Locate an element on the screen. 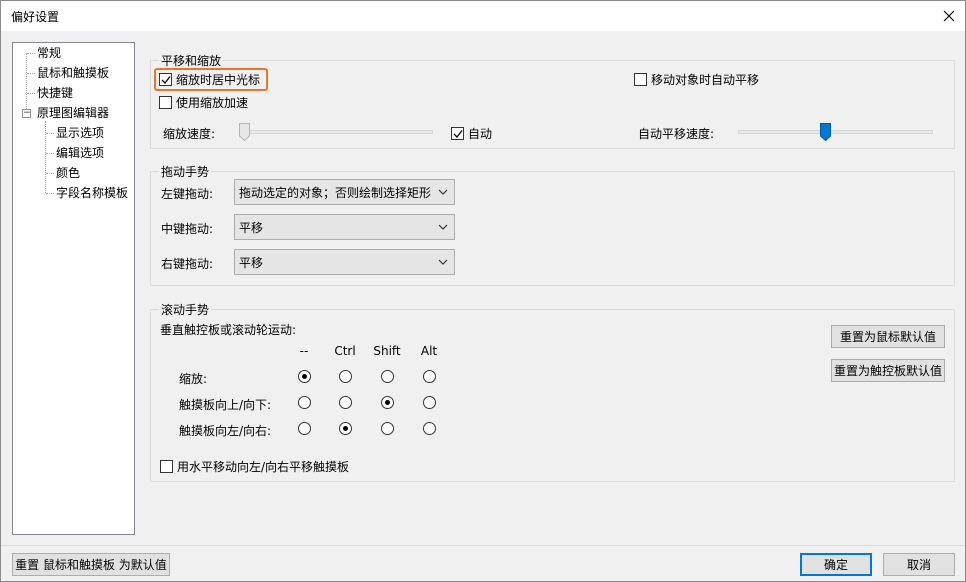 Image resolution: width=966 pixels, height=582 pixels. right-drag-select: 平移 is located at coordinates (344, 262).